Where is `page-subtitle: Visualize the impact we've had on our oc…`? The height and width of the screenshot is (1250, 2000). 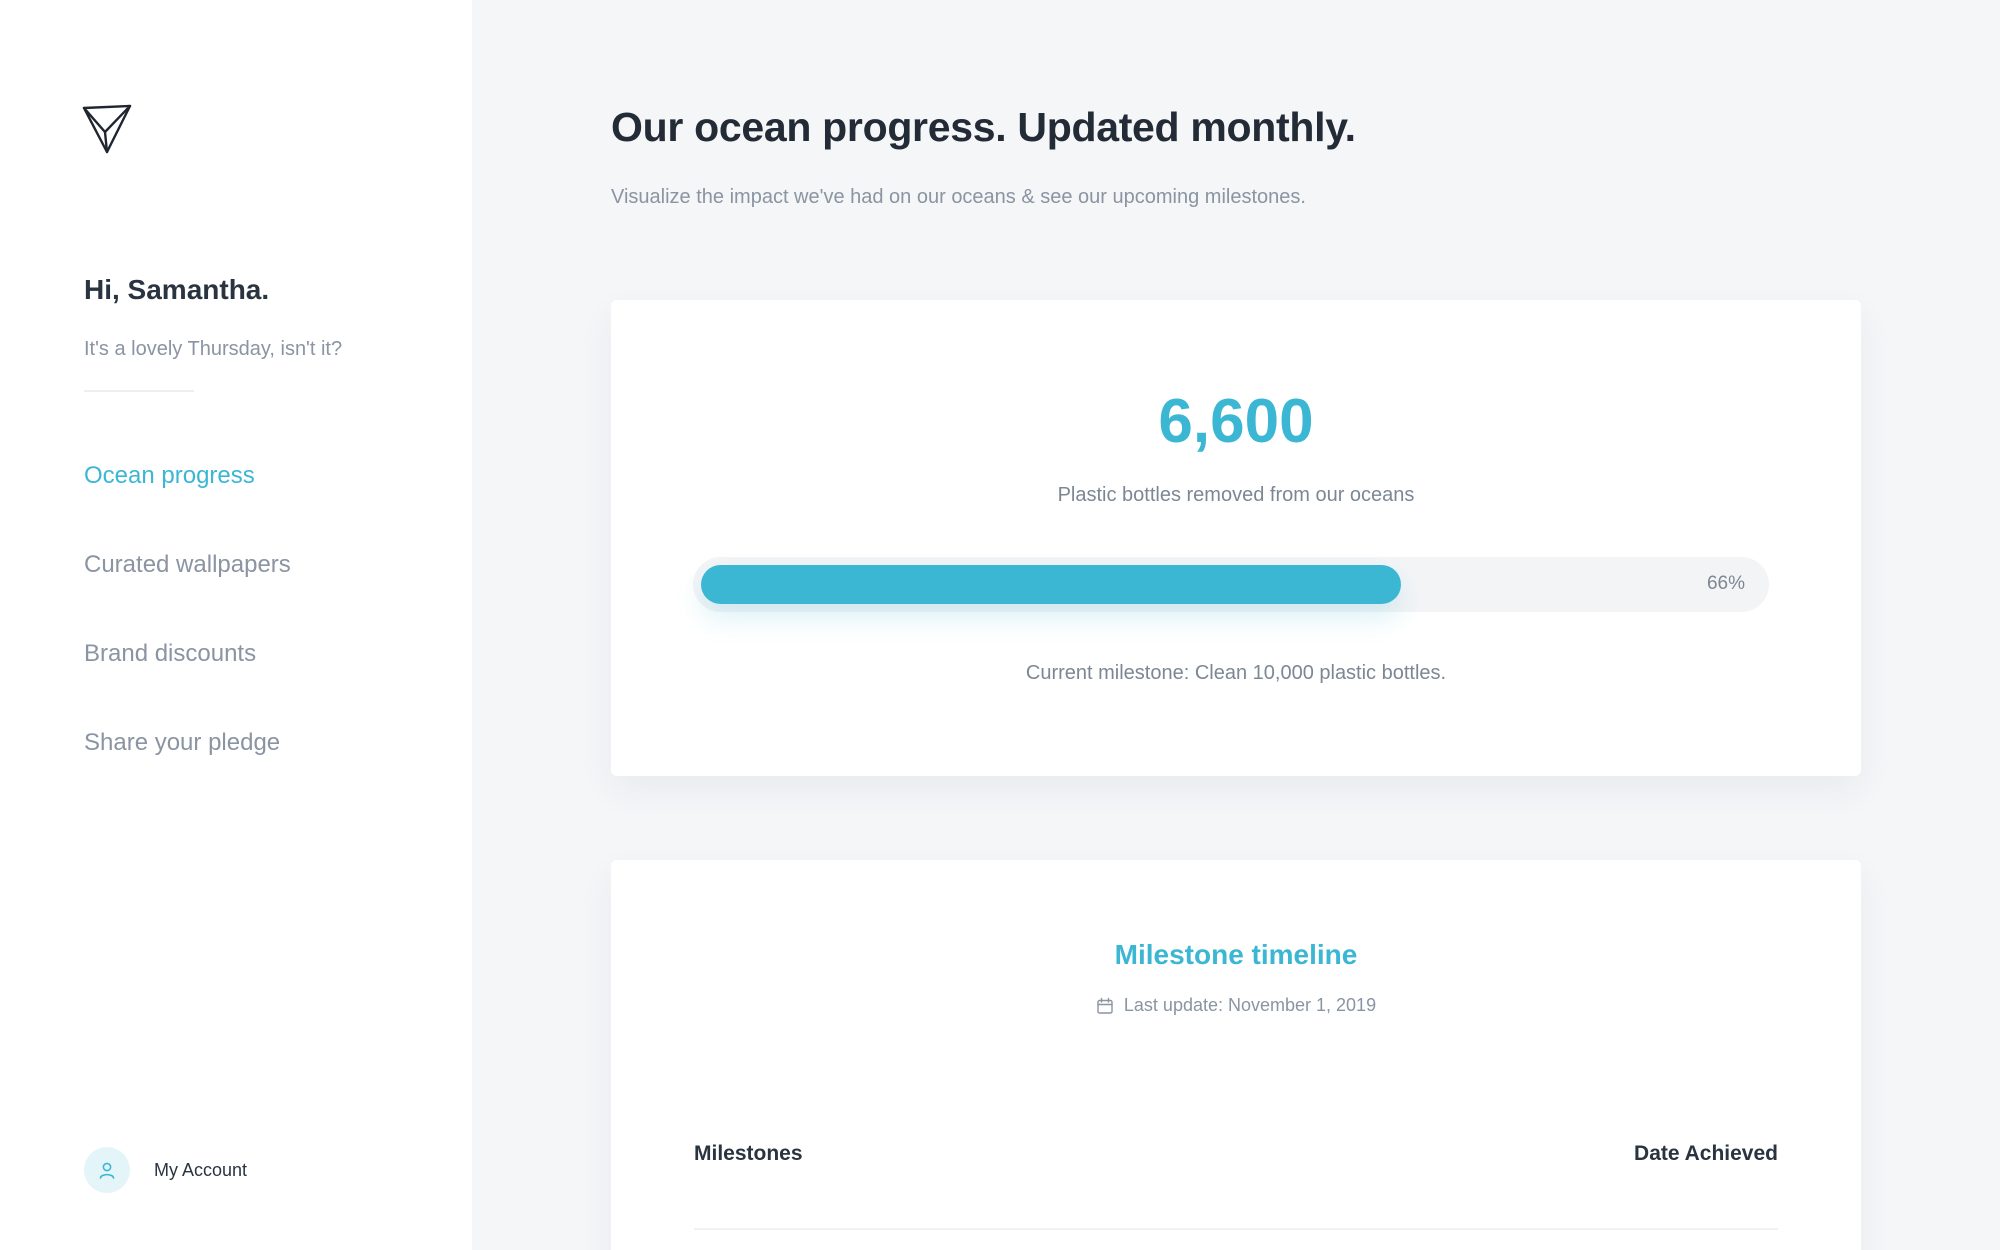 page-subtitle: Visualize the impact we've had on our oc… is located at coordinates (958, 197).